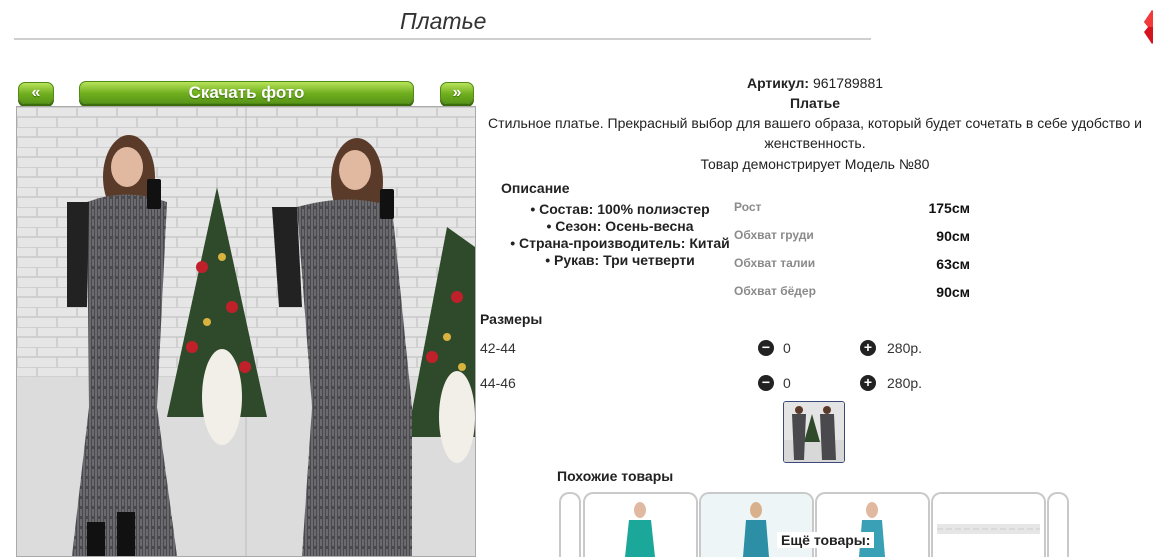 Image resolution: width=1153 pixels, height=557 pixels. What do you see at coordinates (852, 264) in the screenshot?
I see `measurement-waist: Обхват талии 63см` at bounding box center [852, 264].